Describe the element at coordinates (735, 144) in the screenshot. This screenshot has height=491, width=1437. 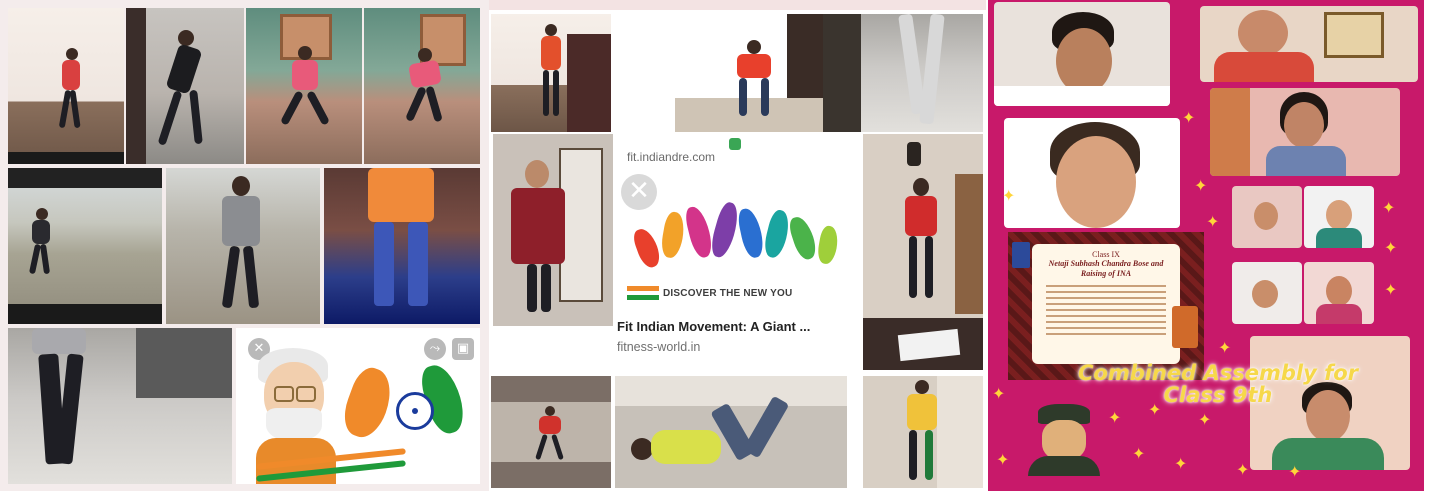
I see `favicon-icon` at that location.